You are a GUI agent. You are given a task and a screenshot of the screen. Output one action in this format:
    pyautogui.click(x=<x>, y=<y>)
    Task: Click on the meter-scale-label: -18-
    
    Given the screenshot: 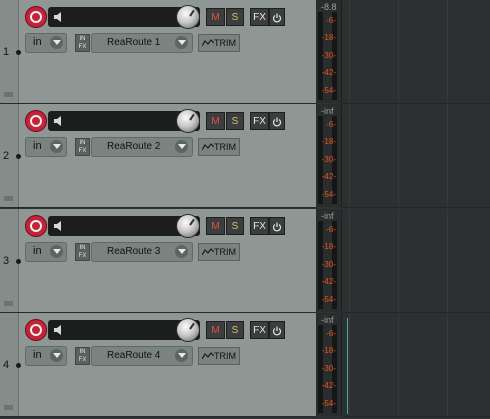 What is the action you would take?
    pyautogui.click(x=328, y=37)
    